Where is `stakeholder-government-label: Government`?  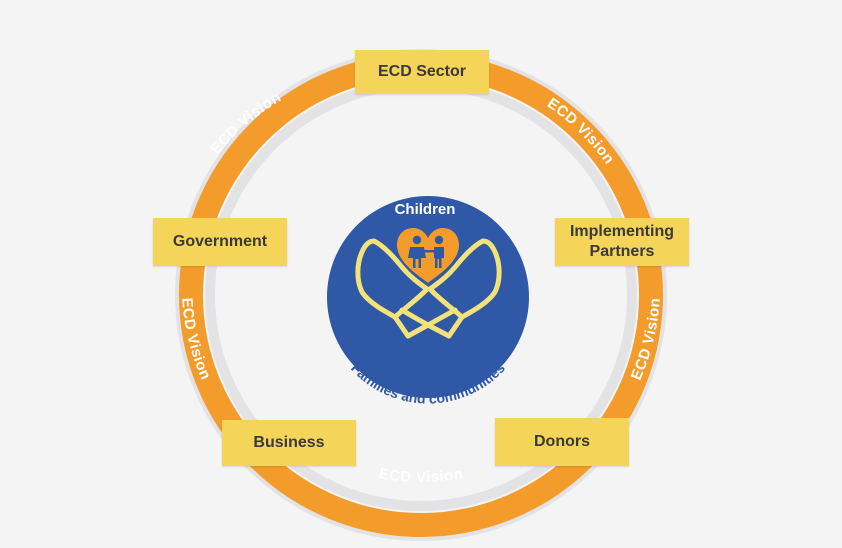 stakeholder-government-label: Government is located at coordinates (220, 241).